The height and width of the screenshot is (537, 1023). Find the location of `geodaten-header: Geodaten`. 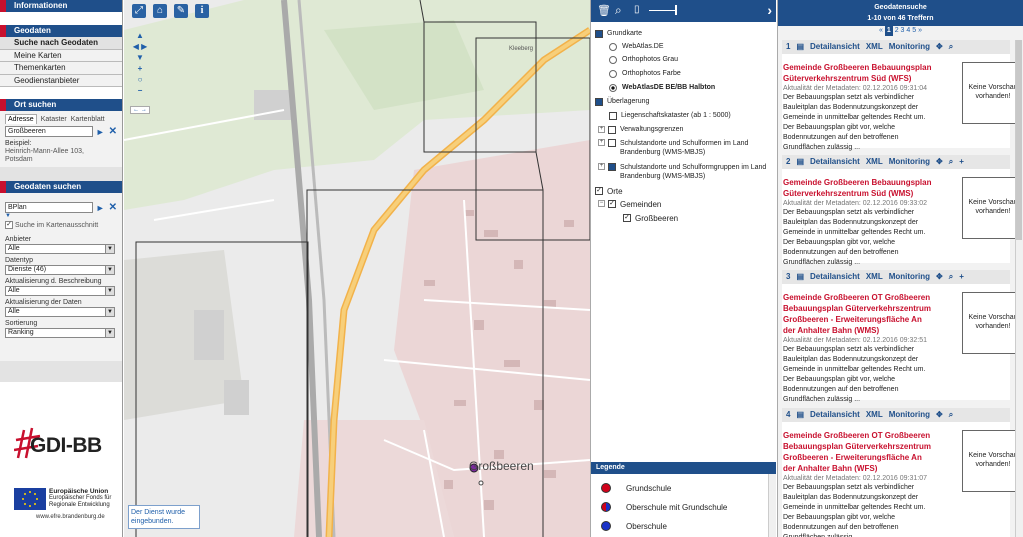

geodaten-header: Geodaten is located at coordinates (61, 31).